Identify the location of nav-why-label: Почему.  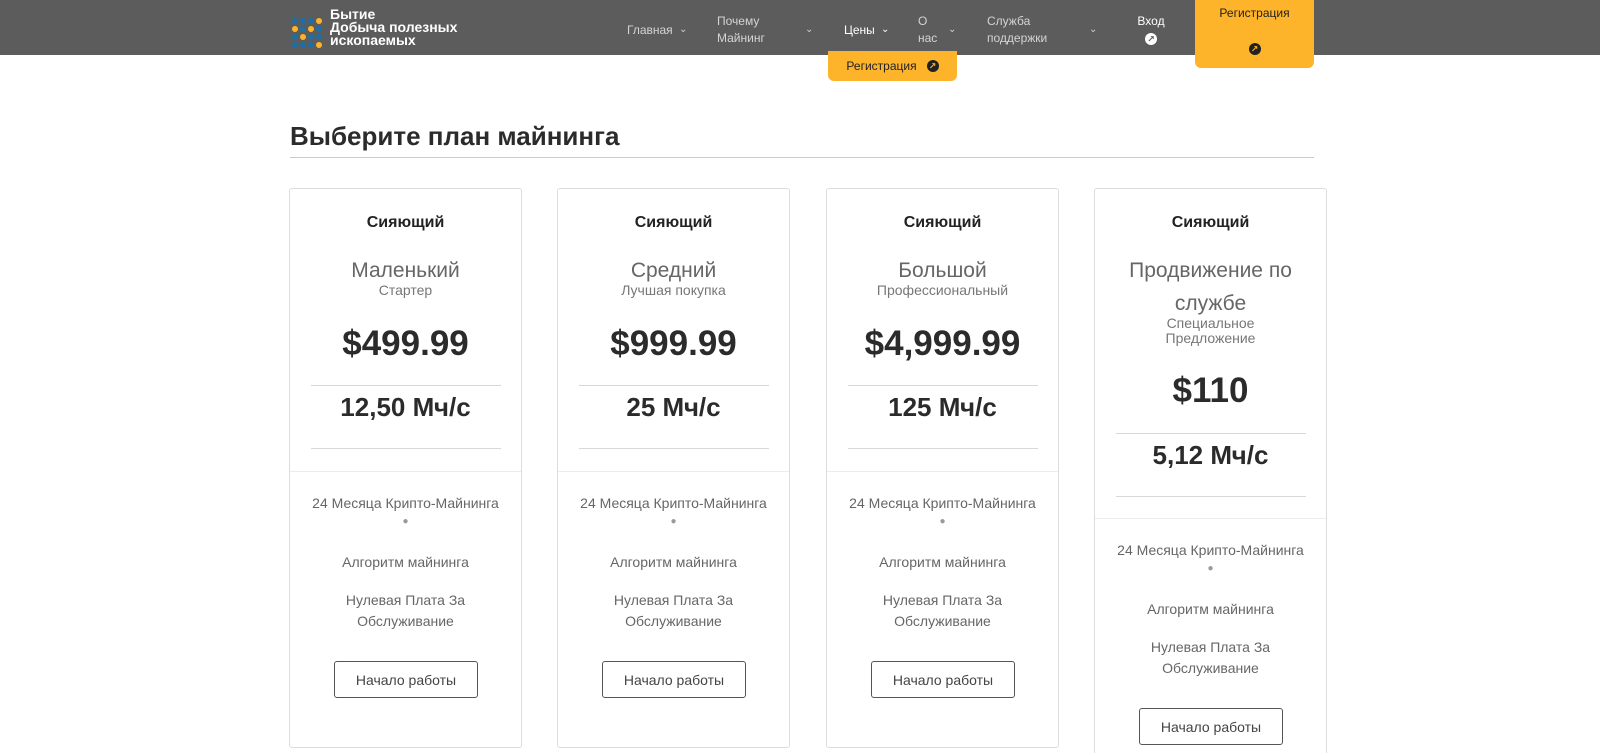
(738, 21).